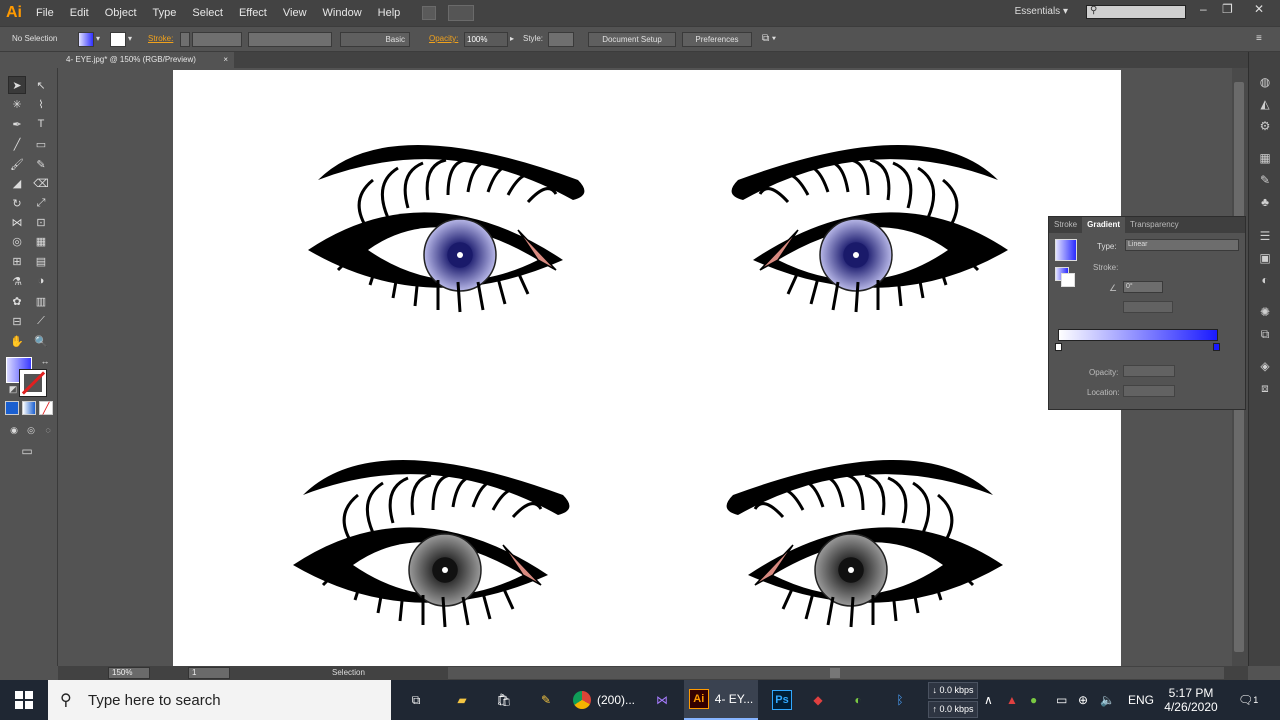 Image resolution: width=1280 pixels, height=720 pixels. What do you see at coordinates (12, 408) in the screenshot?
I see `color-mode-icon` at bounding box center [12, 408].